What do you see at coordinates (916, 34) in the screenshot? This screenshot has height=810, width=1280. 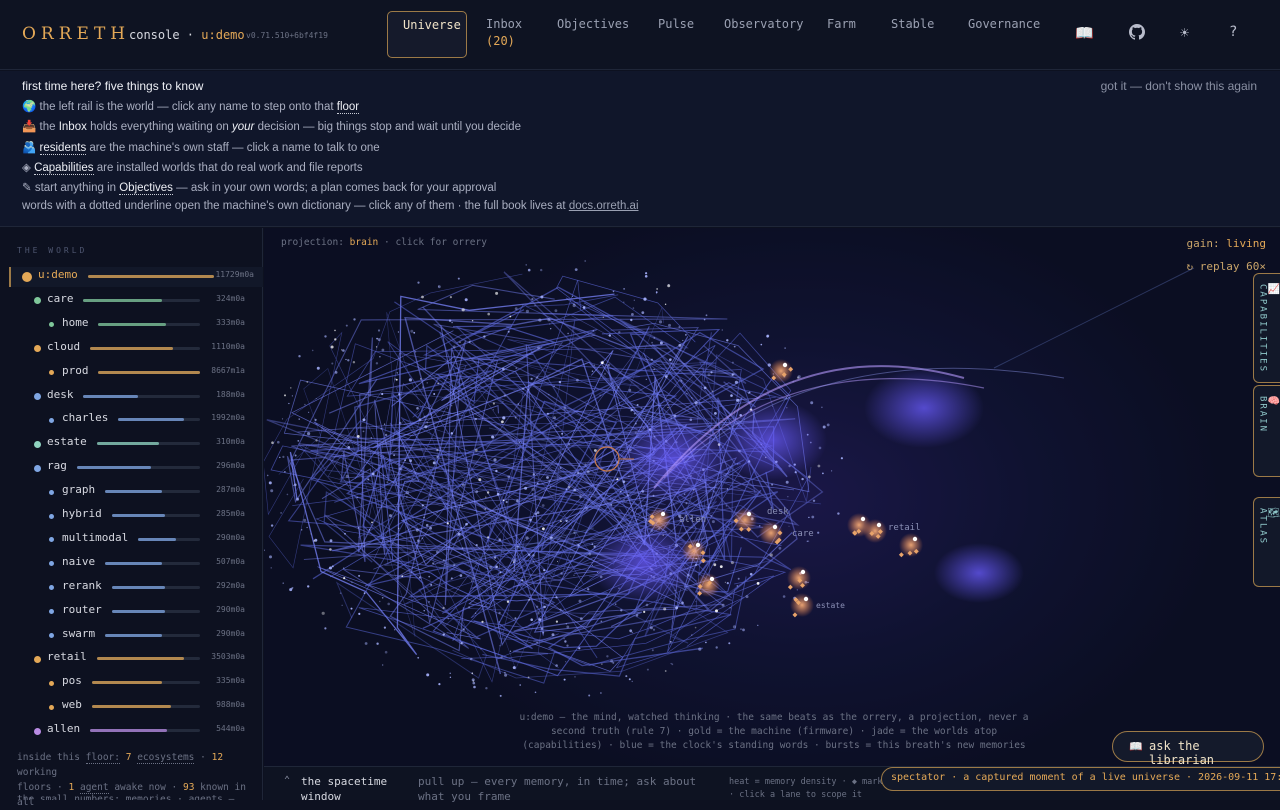 I see `tab-stable: Stable` at bounding box center [916, 34].